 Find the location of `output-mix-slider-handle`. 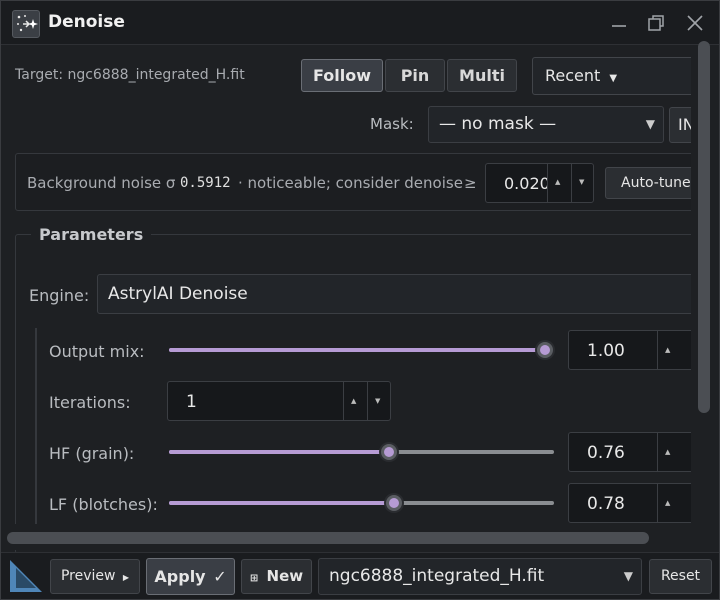

output-mix-slider-handle is located at coordinates (545, 350).